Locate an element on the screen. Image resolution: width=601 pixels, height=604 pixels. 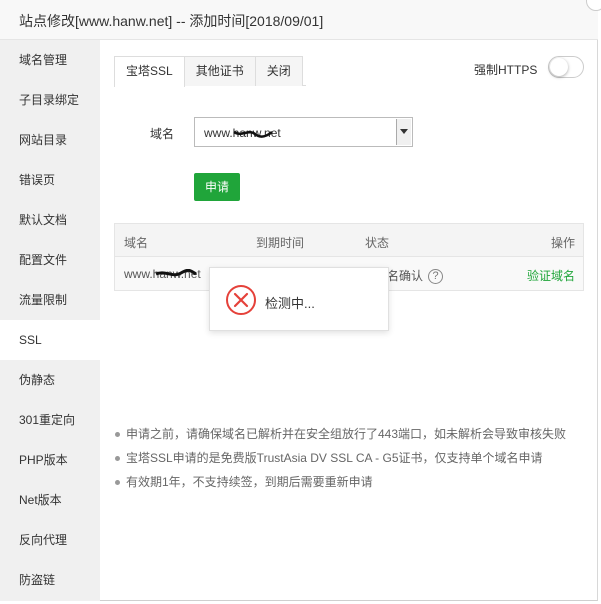
sidebar-item-domain: 域名管理 is located at coordinates (50, 60).